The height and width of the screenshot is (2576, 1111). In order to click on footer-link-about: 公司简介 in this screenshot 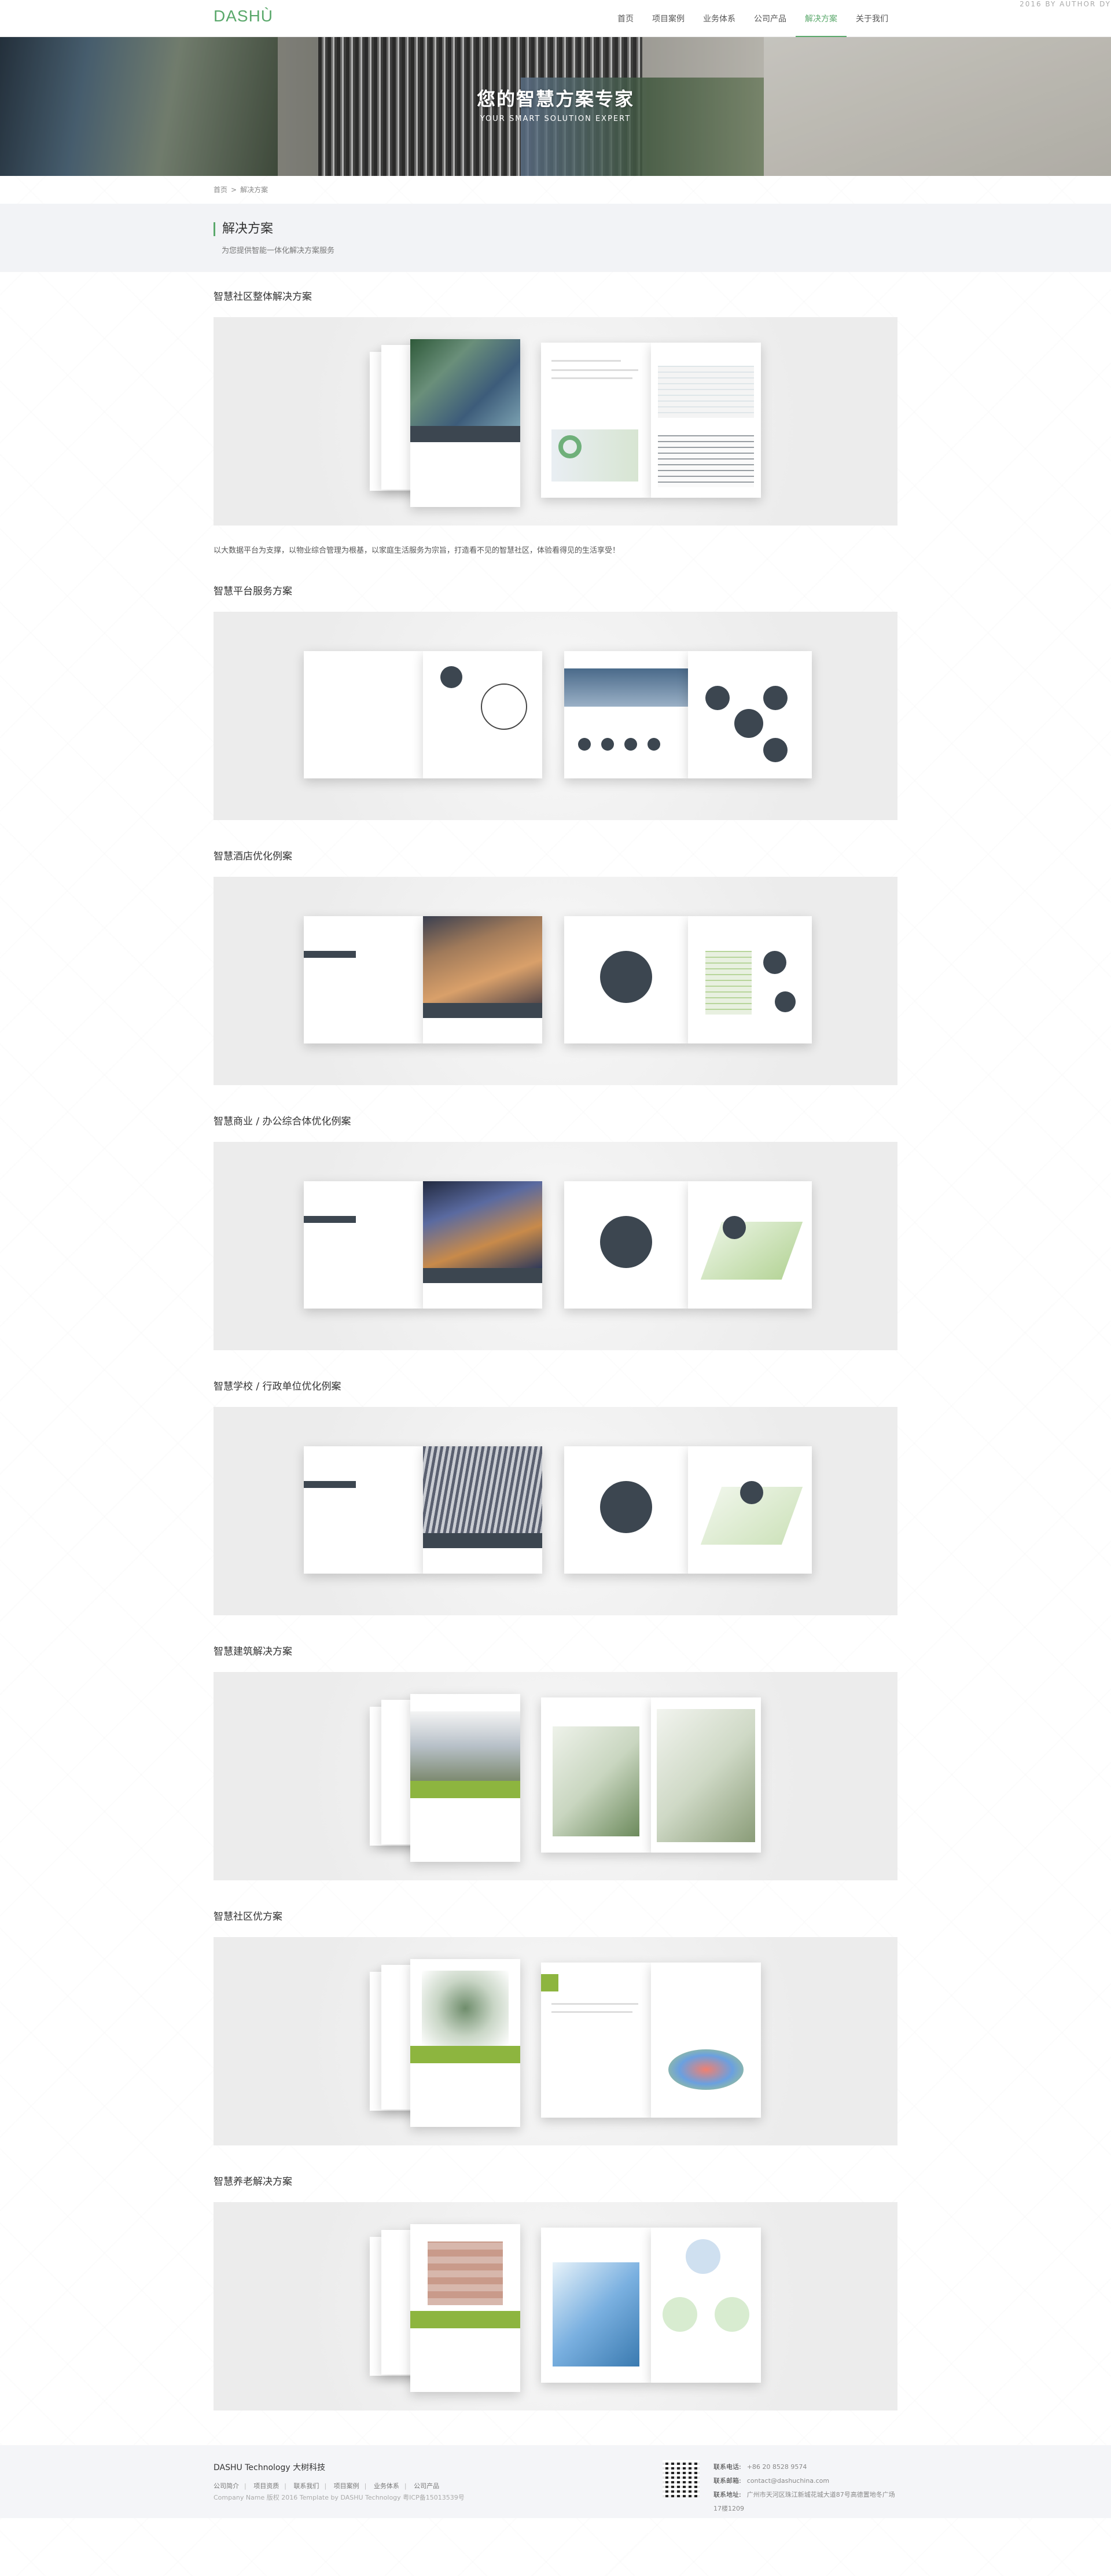, I will do `click(226, 2486)`.